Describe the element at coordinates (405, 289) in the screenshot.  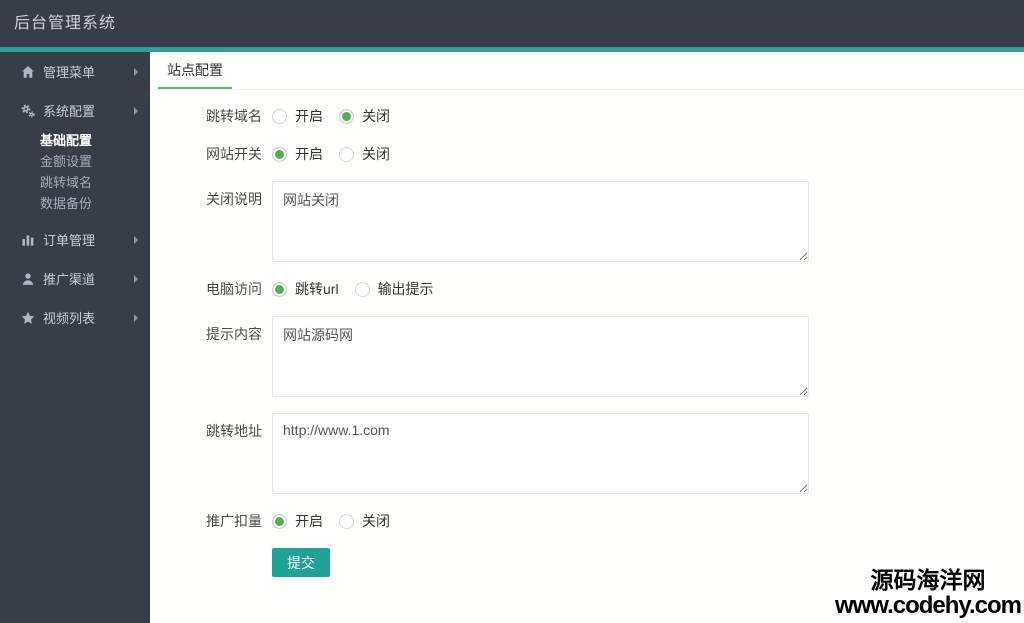
I see `radio-option-label: 输出提示` at that location.